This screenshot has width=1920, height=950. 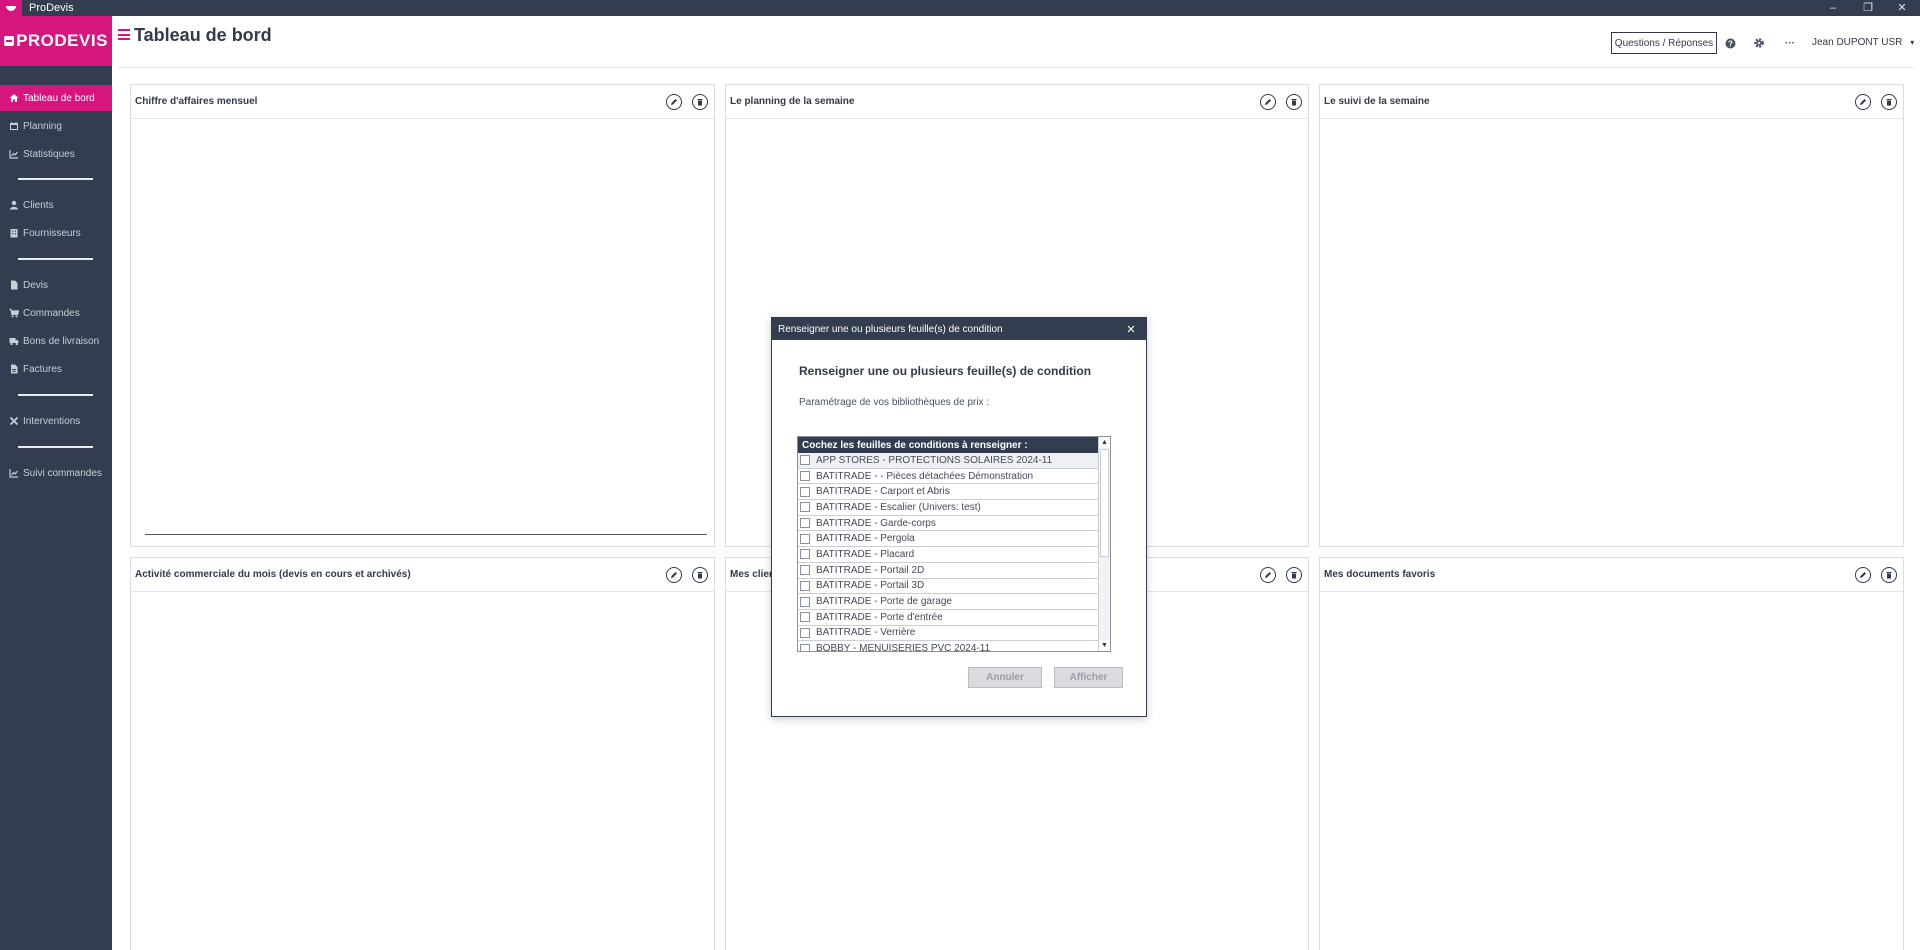 I want to click on user-menu: Jean DUPONT USR ▾, so click(x=1863, y=42).